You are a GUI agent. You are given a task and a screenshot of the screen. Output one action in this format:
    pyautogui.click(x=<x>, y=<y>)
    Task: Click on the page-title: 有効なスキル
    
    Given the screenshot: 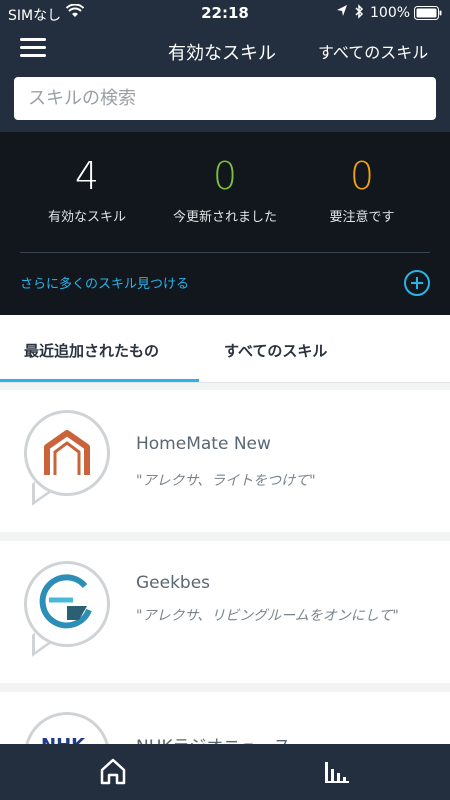 What is the action you would take?
    pyautogui.click(x=222, y=53)
    